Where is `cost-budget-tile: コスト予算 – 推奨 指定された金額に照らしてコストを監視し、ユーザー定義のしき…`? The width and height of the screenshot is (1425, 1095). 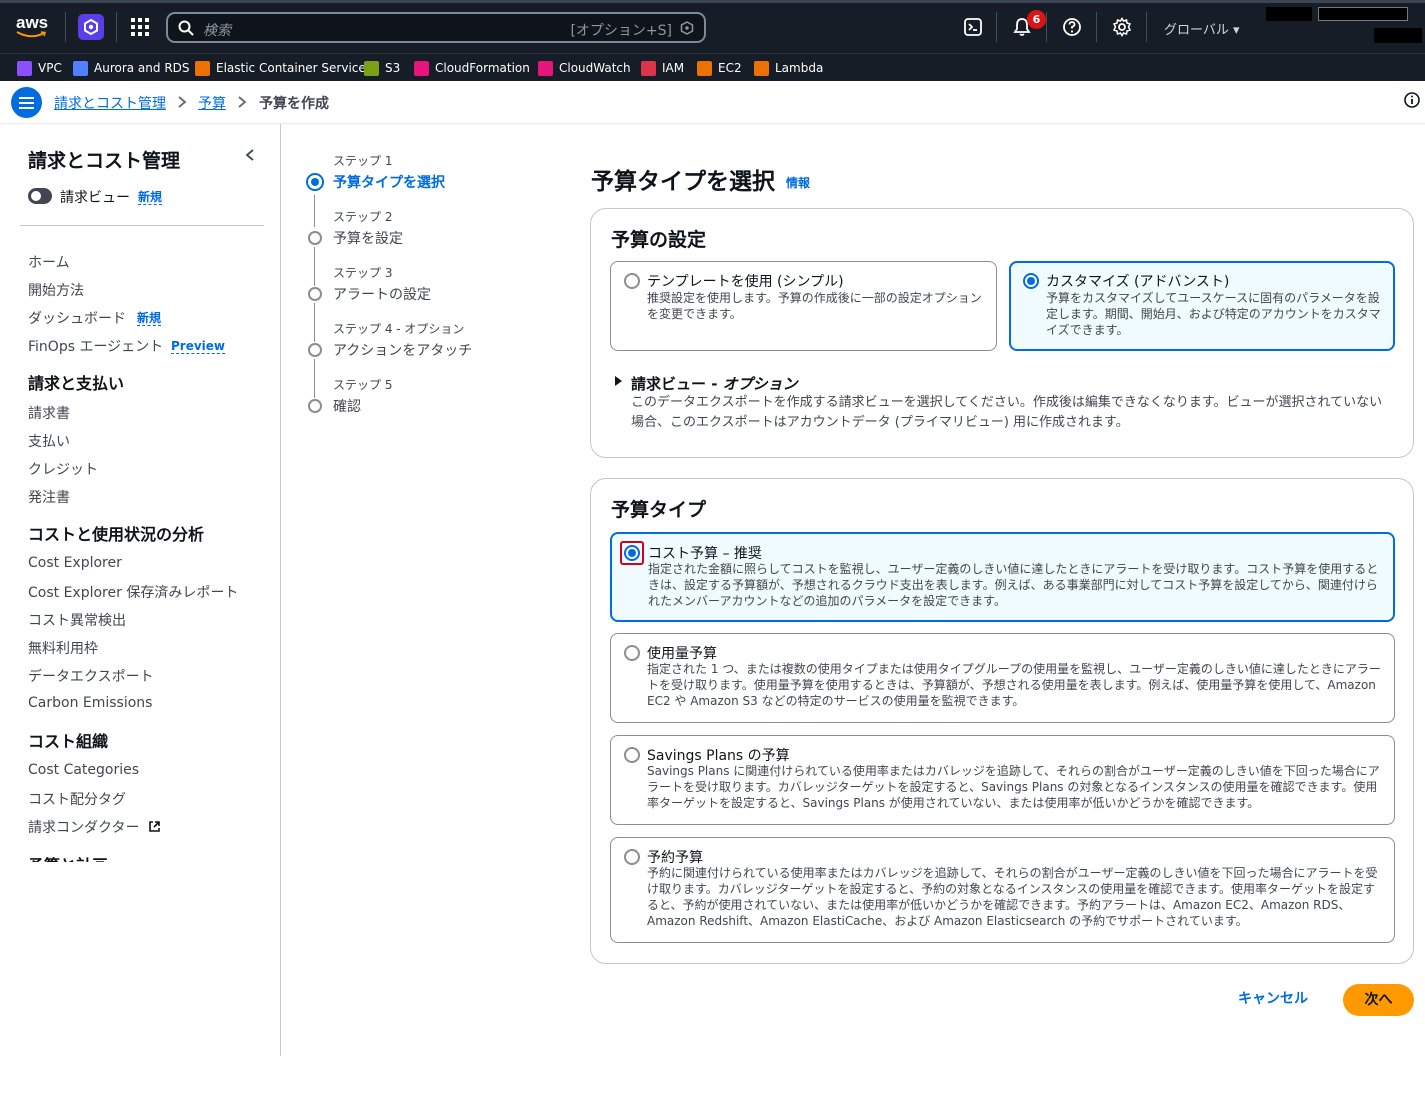
cost-budget-tile: コスト予算 – 推奨 指定された金額に照らしてコストを監視し、ユーザー定義のしき… is located at coordinates (1002, 577).